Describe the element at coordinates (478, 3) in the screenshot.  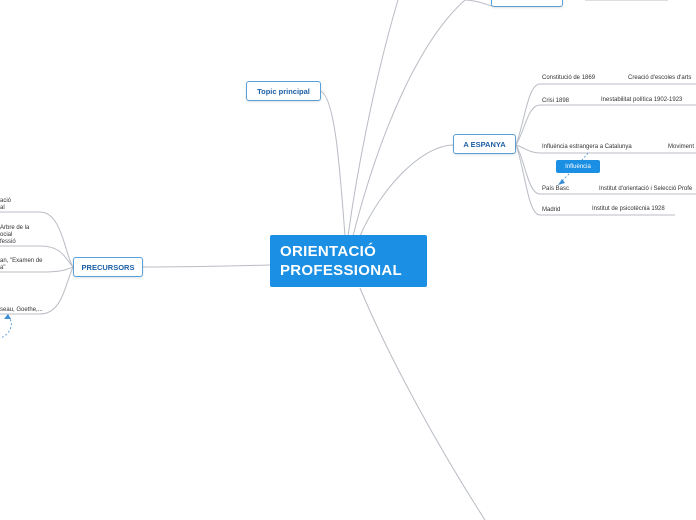
I see `link-to-top-box` at that location.